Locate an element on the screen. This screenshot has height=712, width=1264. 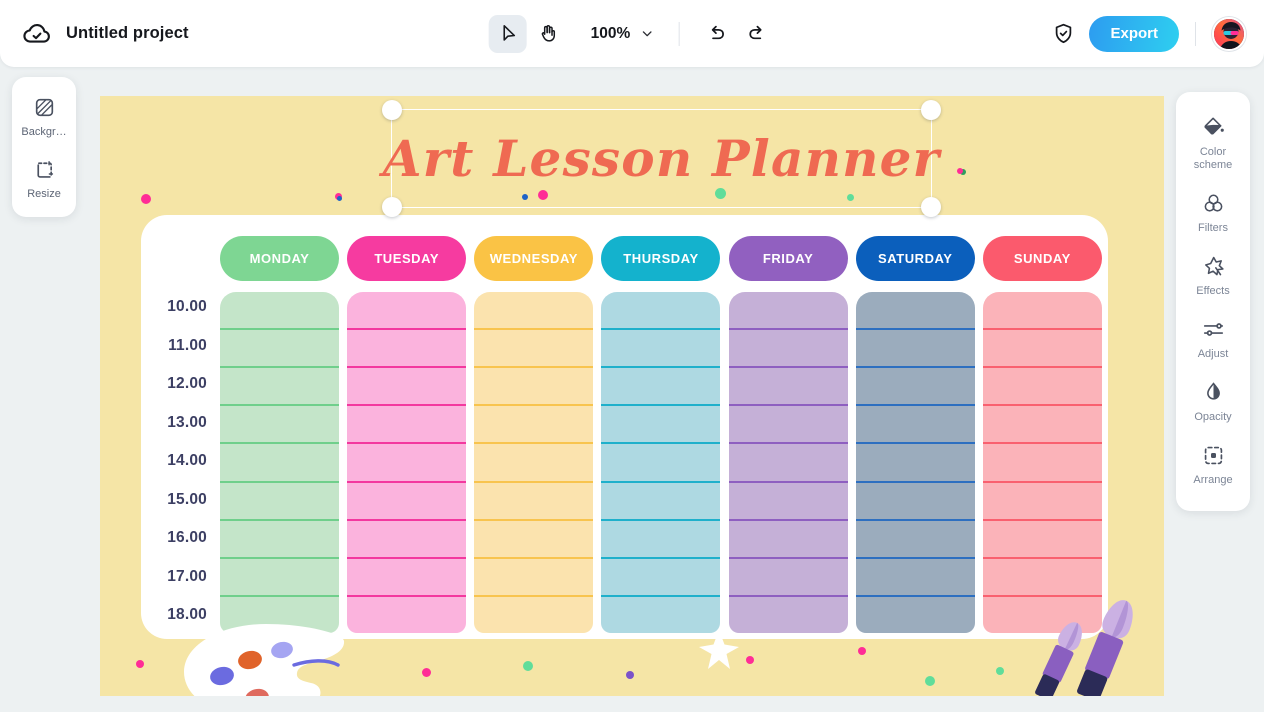
day-slots-friday is located at coordinates (788, 462).